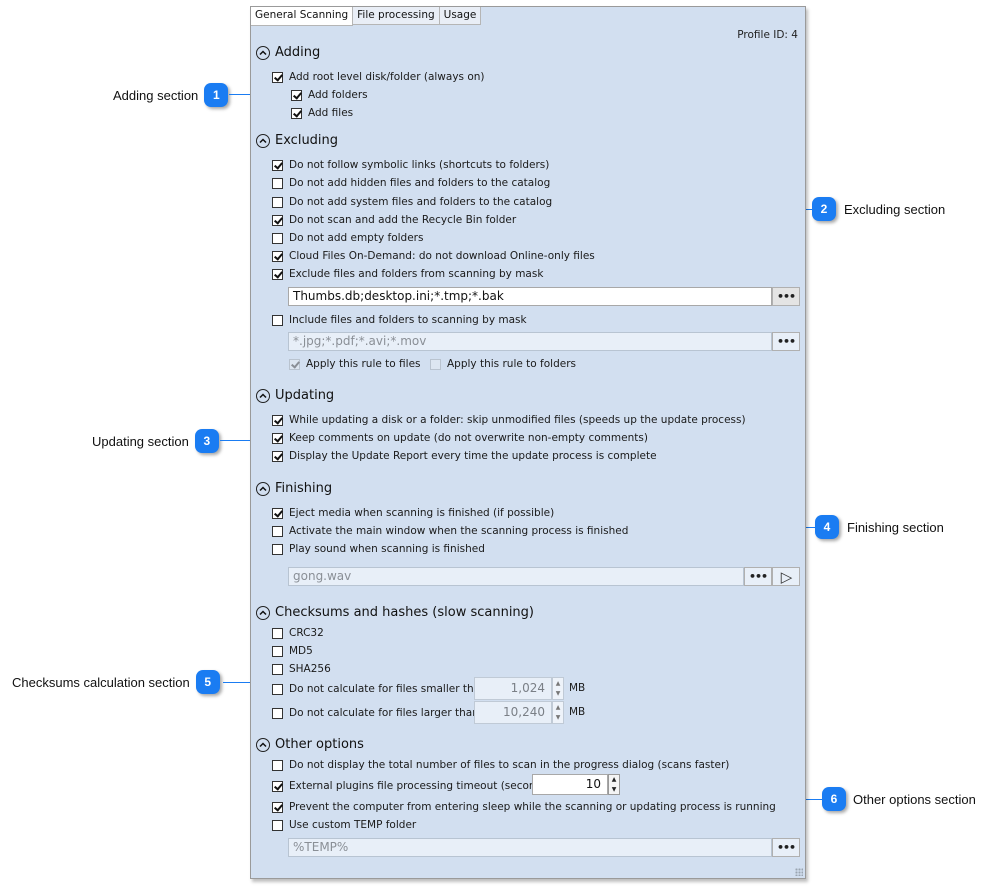  I want to click on checkbox-custom-temp: Use custom TEMP folder, so click(344, 825).